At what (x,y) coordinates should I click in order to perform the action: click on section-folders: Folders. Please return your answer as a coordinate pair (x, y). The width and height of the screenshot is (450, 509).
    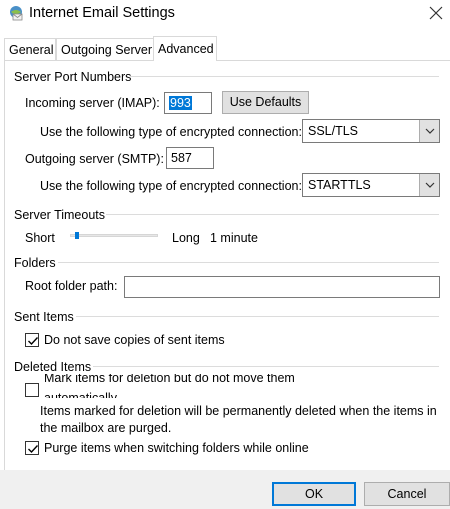
    Looking at the image, I should click on (35, 263).